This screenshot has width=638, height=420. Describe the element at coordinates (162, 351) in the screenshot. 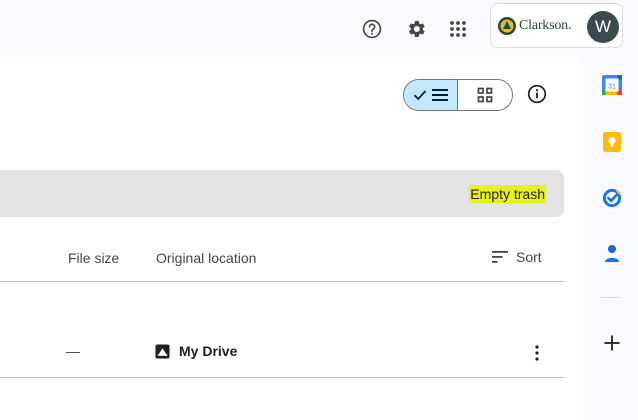

I see `my-drive-icon` at that location.